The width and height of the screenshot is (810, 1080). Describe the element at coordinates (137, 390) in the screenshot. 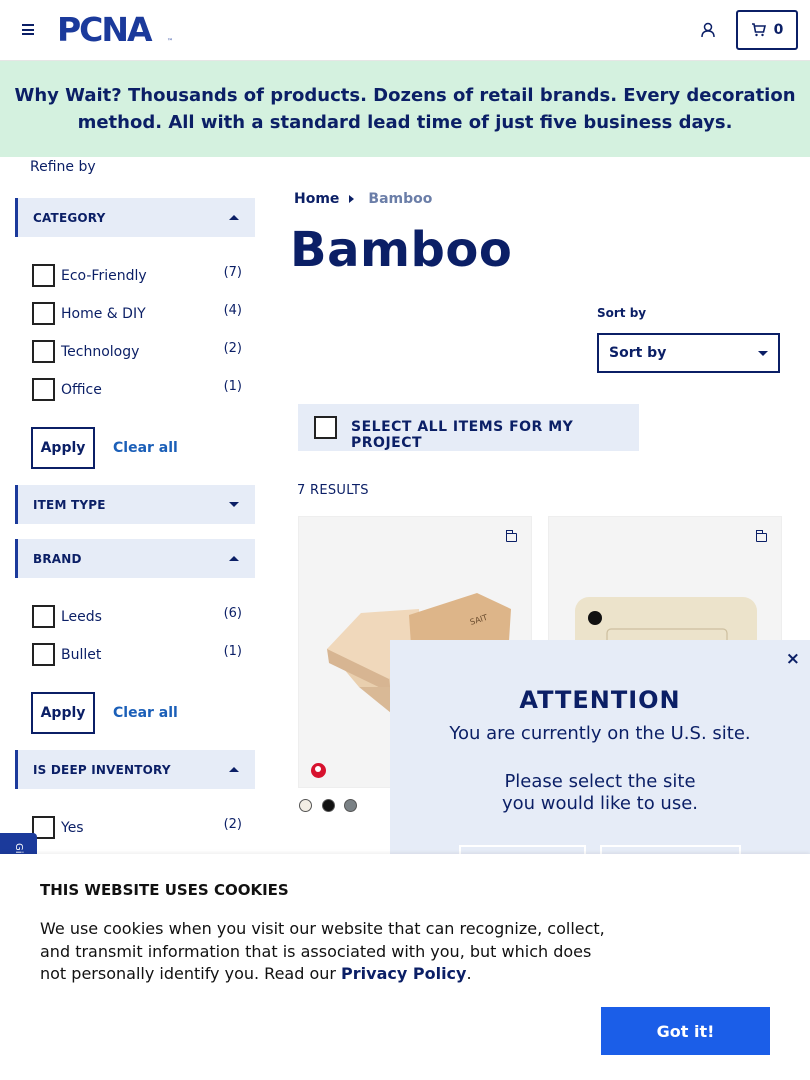

I see `filter-option-office: Office (1)` at that location.